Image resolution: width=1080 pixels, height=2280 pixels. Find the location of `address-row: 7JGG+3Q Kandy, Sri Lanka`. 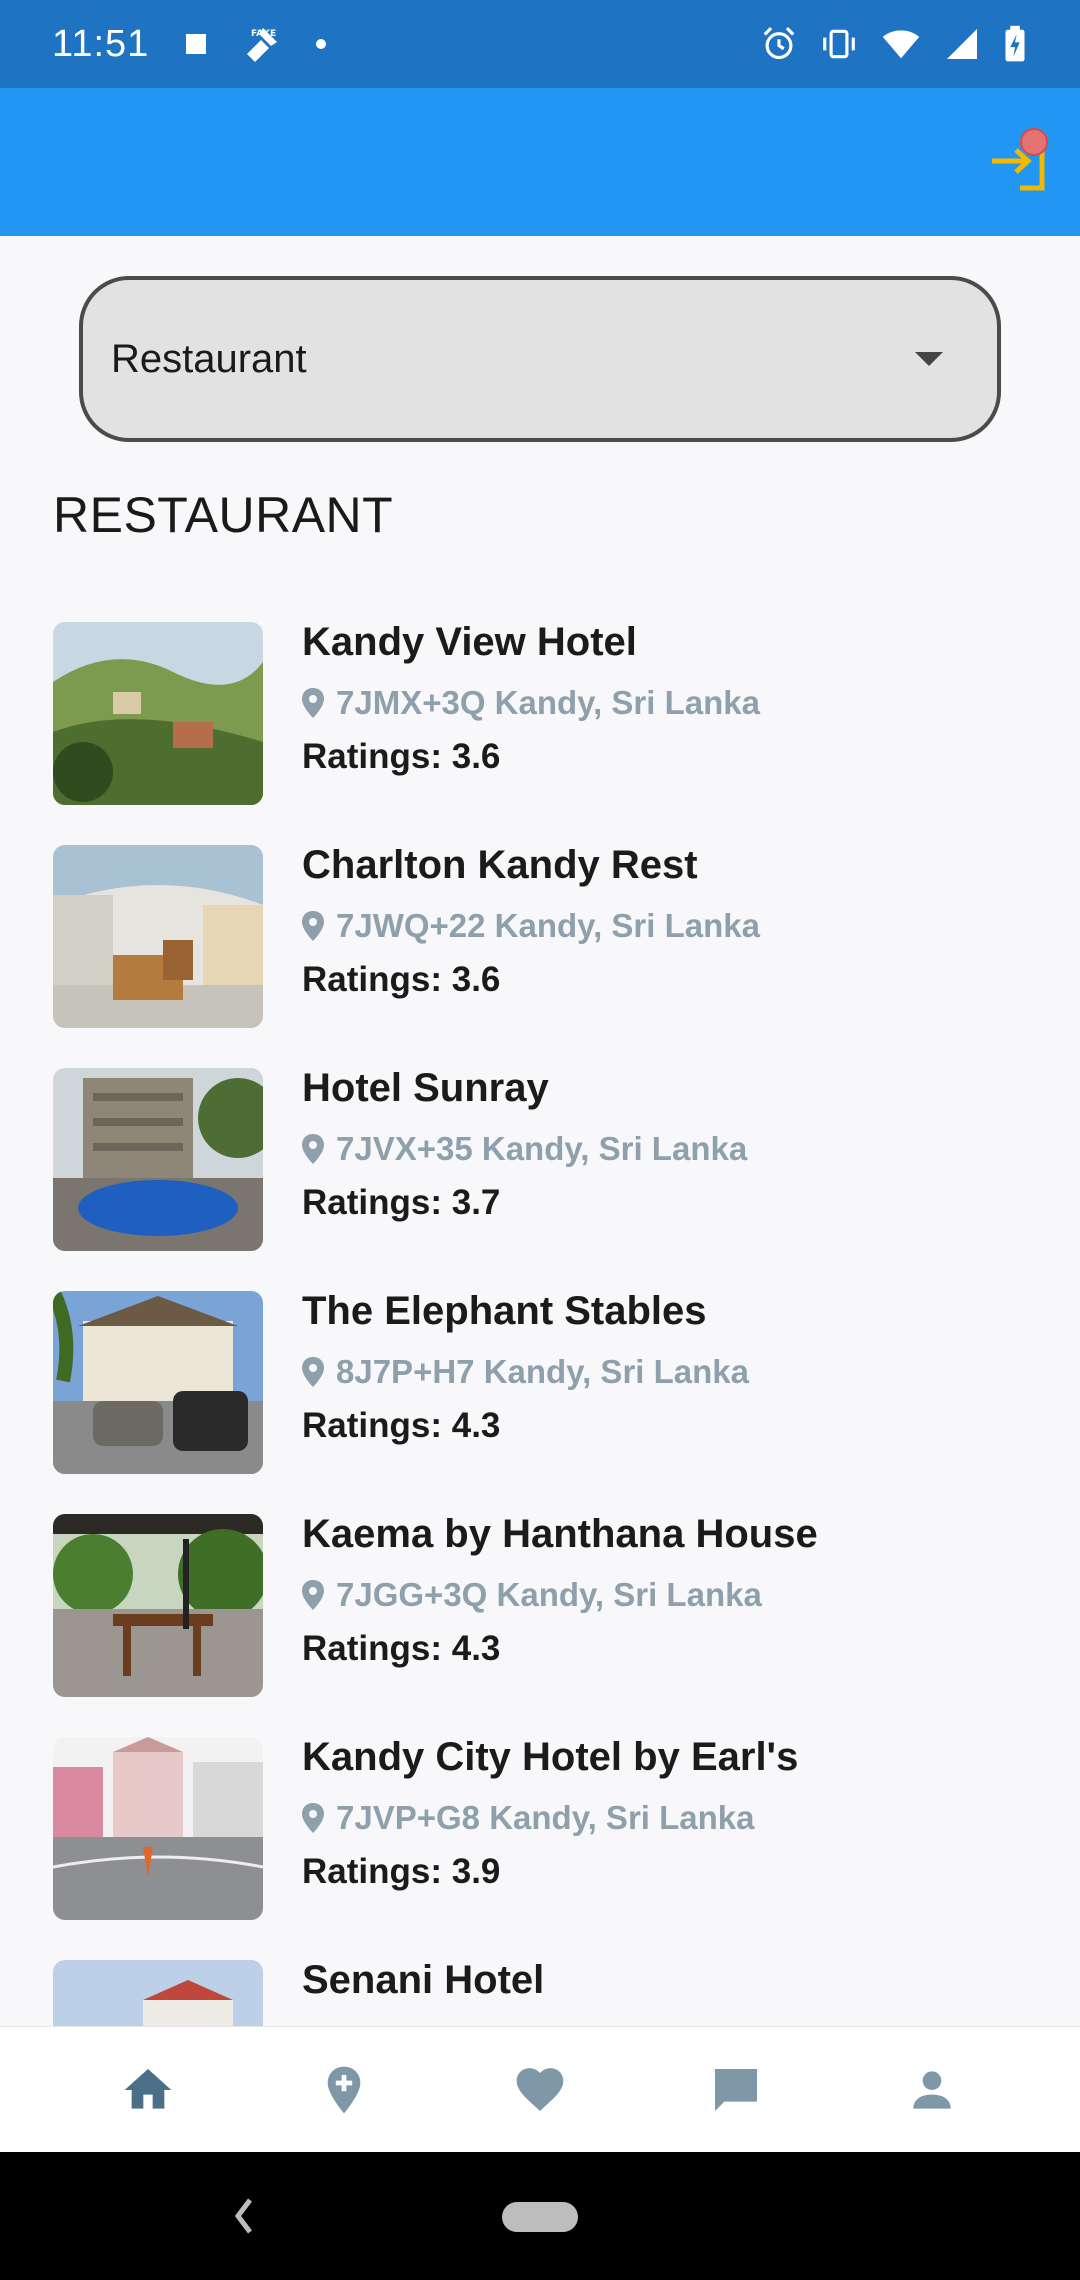

address-row: 7JGG+3Q Kandy, Sri Lanka is located at coordinates (532, 1595).